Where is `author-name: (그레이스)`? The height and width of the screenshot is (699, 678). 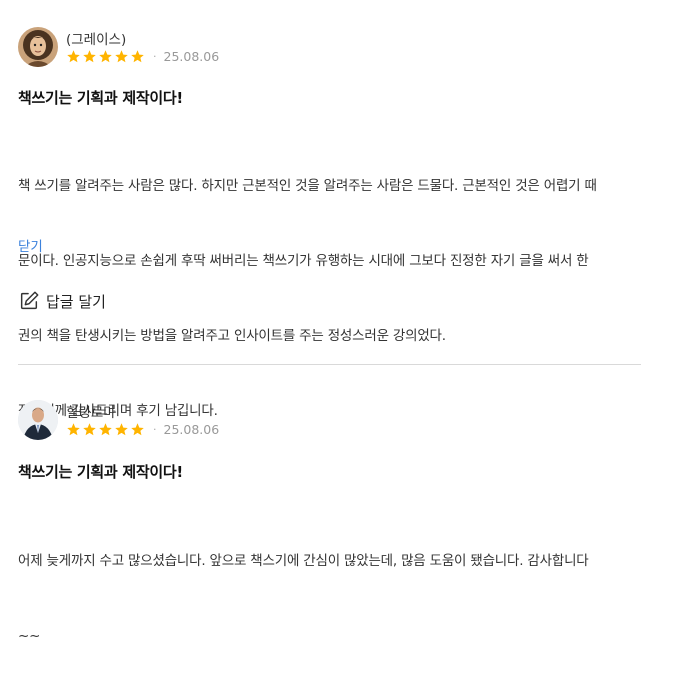
author-name: (그레이스) is located at coordinates (96, 40).